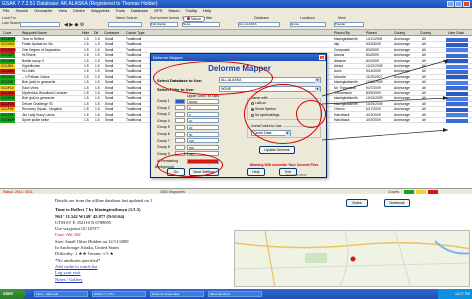  I want to click on task-word: Microsoft Word, so click(235, 294).